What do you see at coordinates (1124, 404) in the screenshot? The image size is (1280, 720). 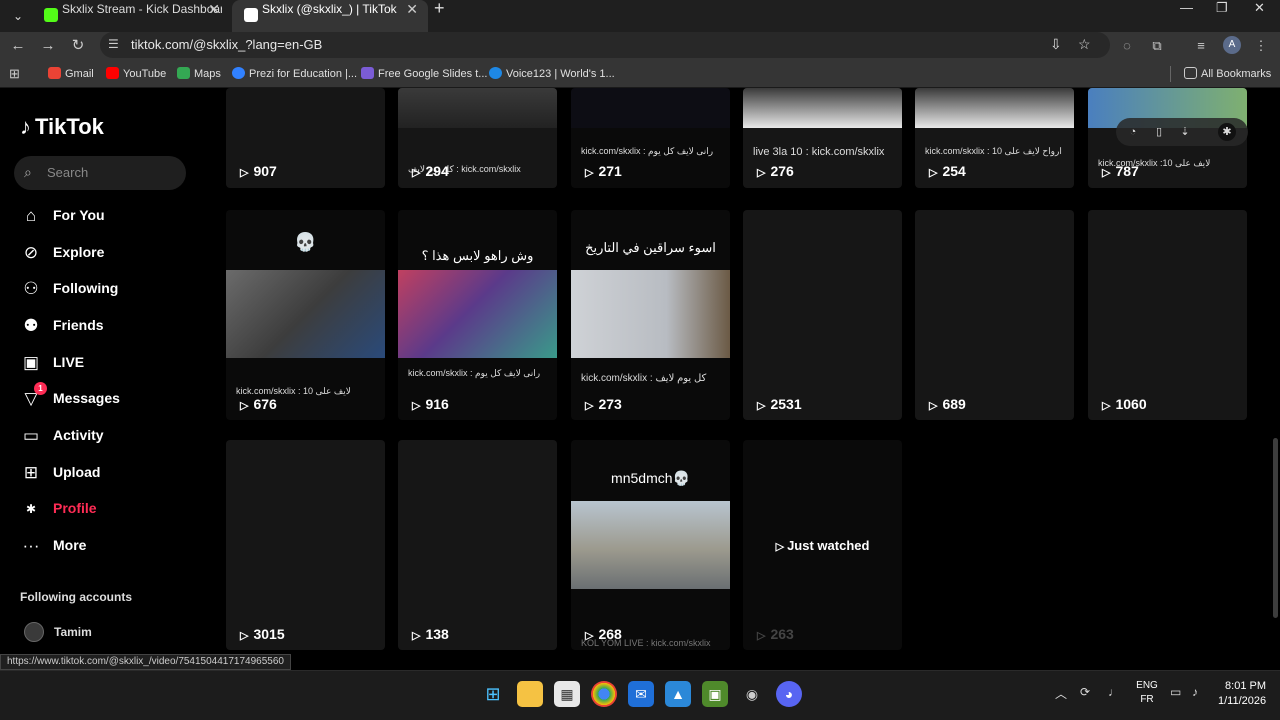 I see `view-count: ▷ 1060` at bounding box center [1124, 404].